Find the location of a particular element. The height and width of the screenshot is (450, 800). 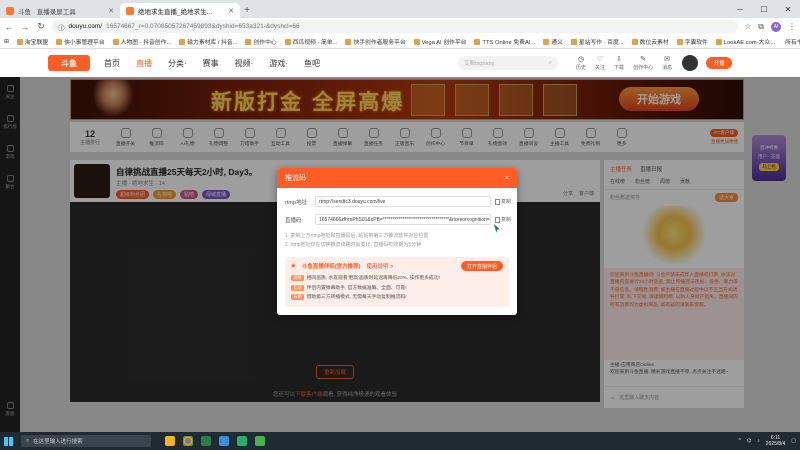

file-explorer-icon is located at coordinates (170, 441).